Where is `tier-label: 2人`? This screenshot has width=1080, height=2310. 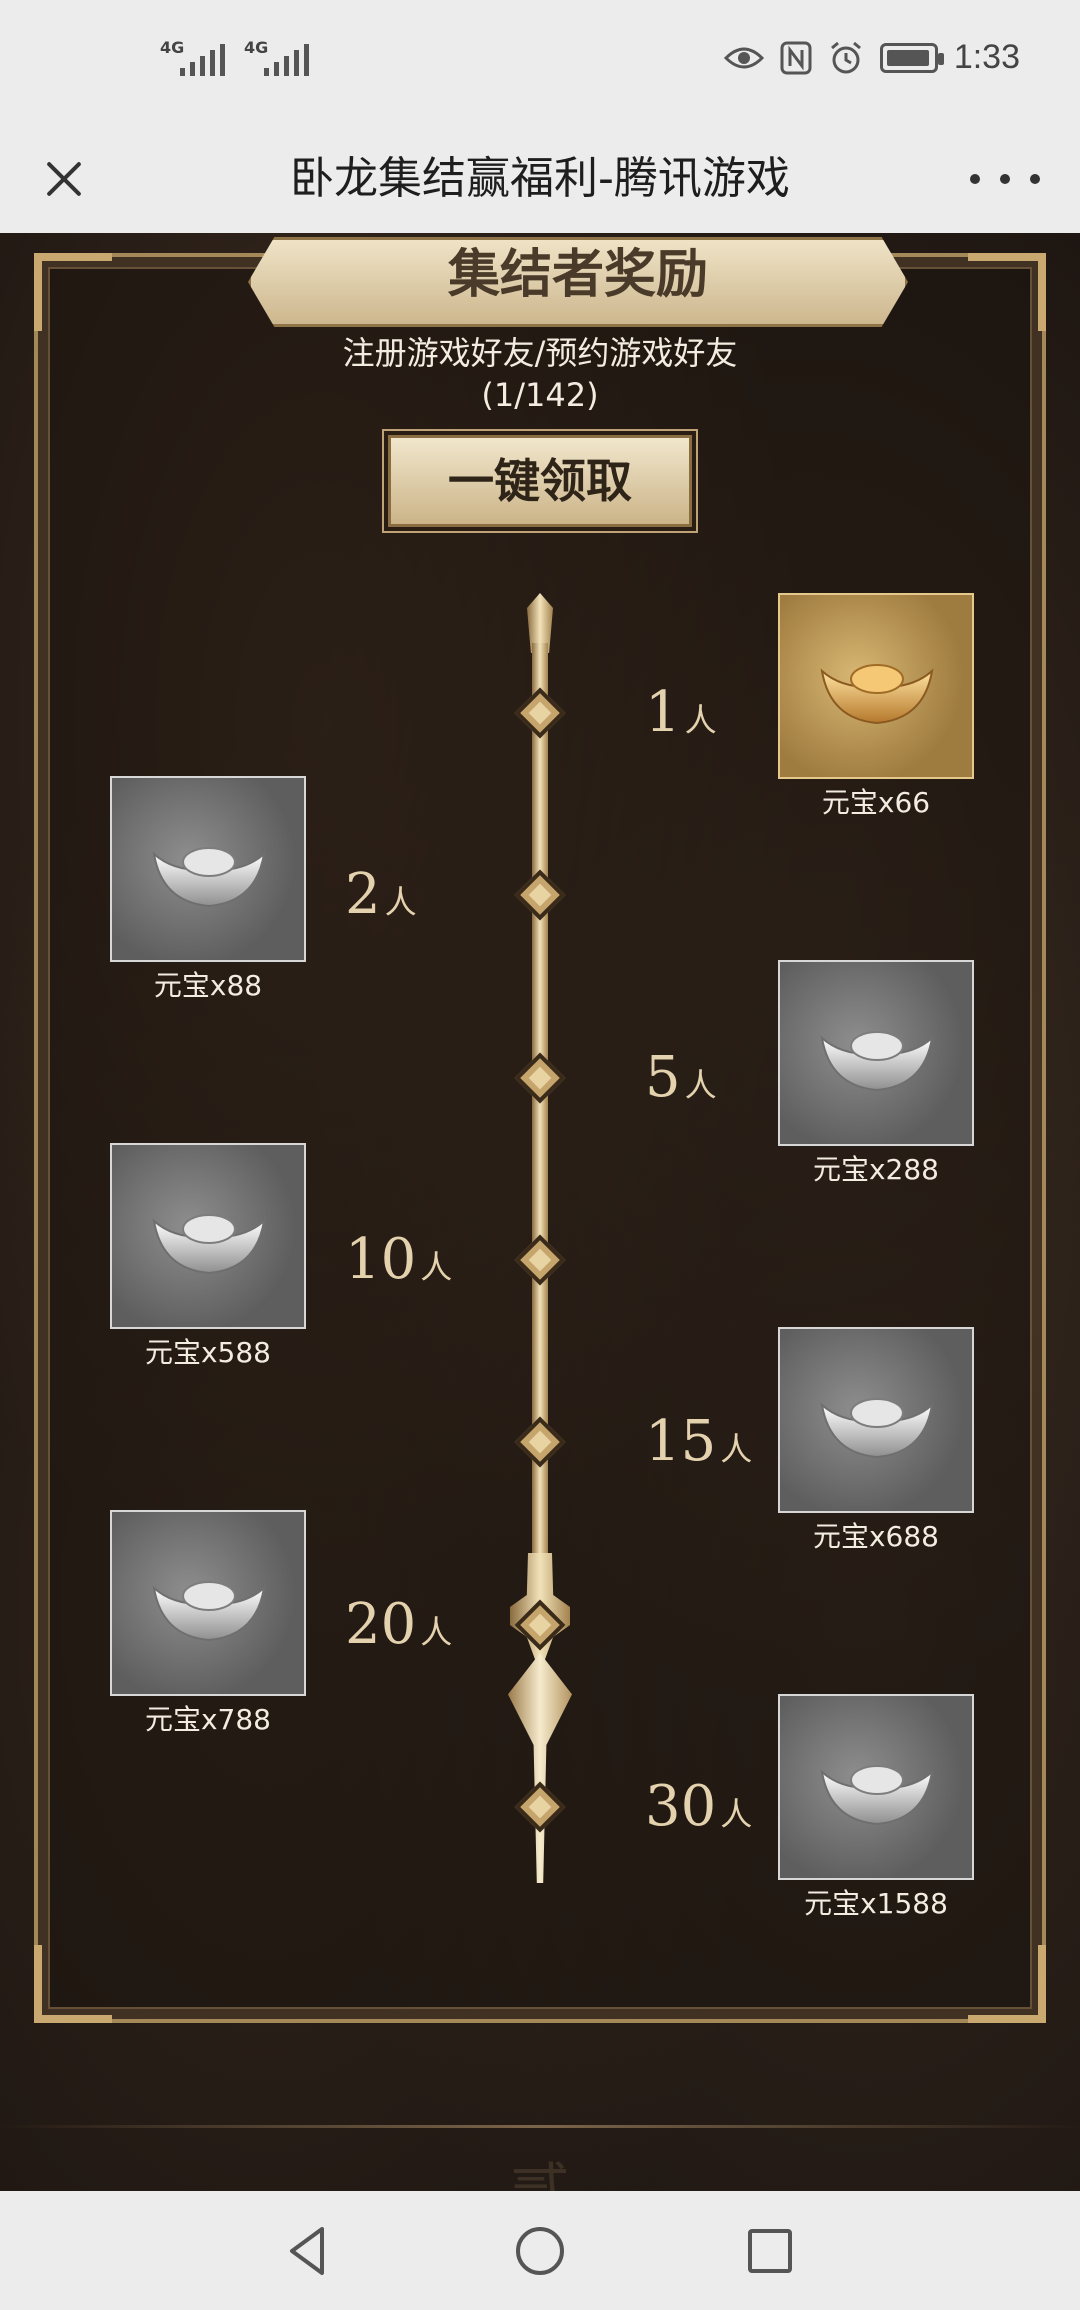
tier-label: 2人 is located at coordinates (381, 894).